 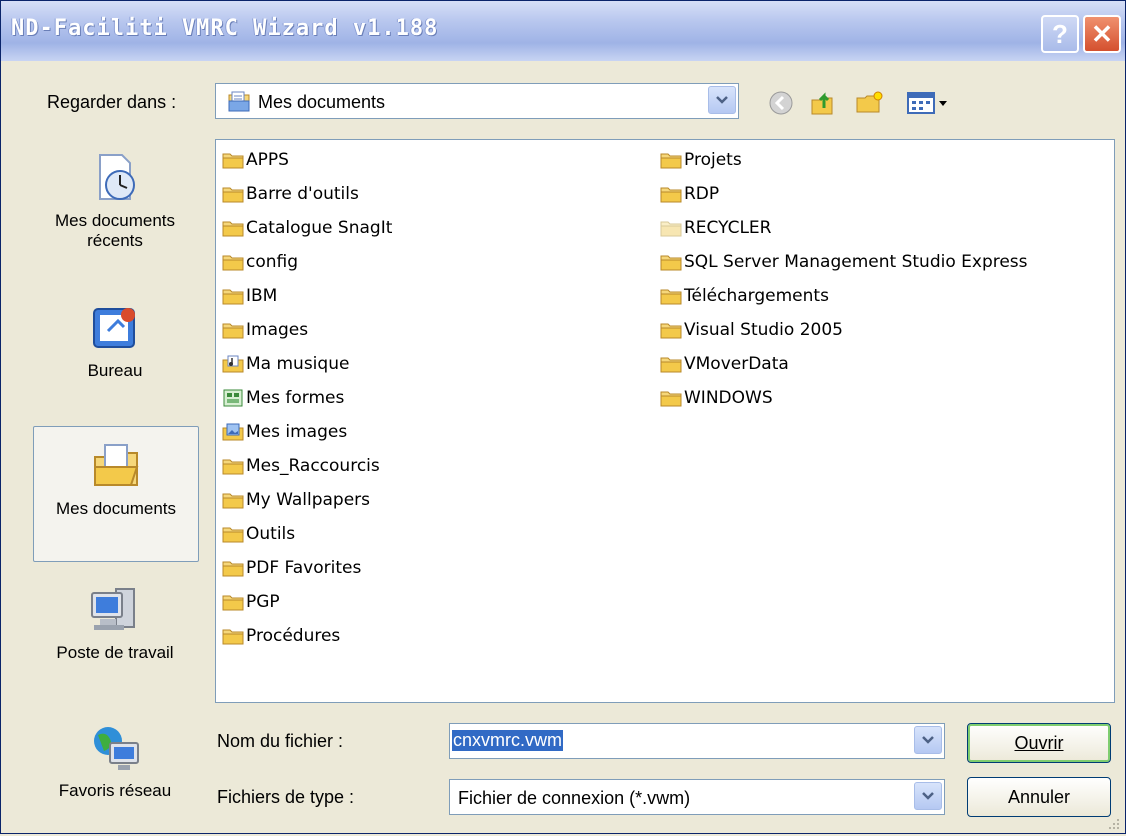 What do you see at coordinates (225, 28) in the screenshot?
I see `window-title: ND-Faciliti VMRC Wizard v1.188` at bounding box center [225, 28].